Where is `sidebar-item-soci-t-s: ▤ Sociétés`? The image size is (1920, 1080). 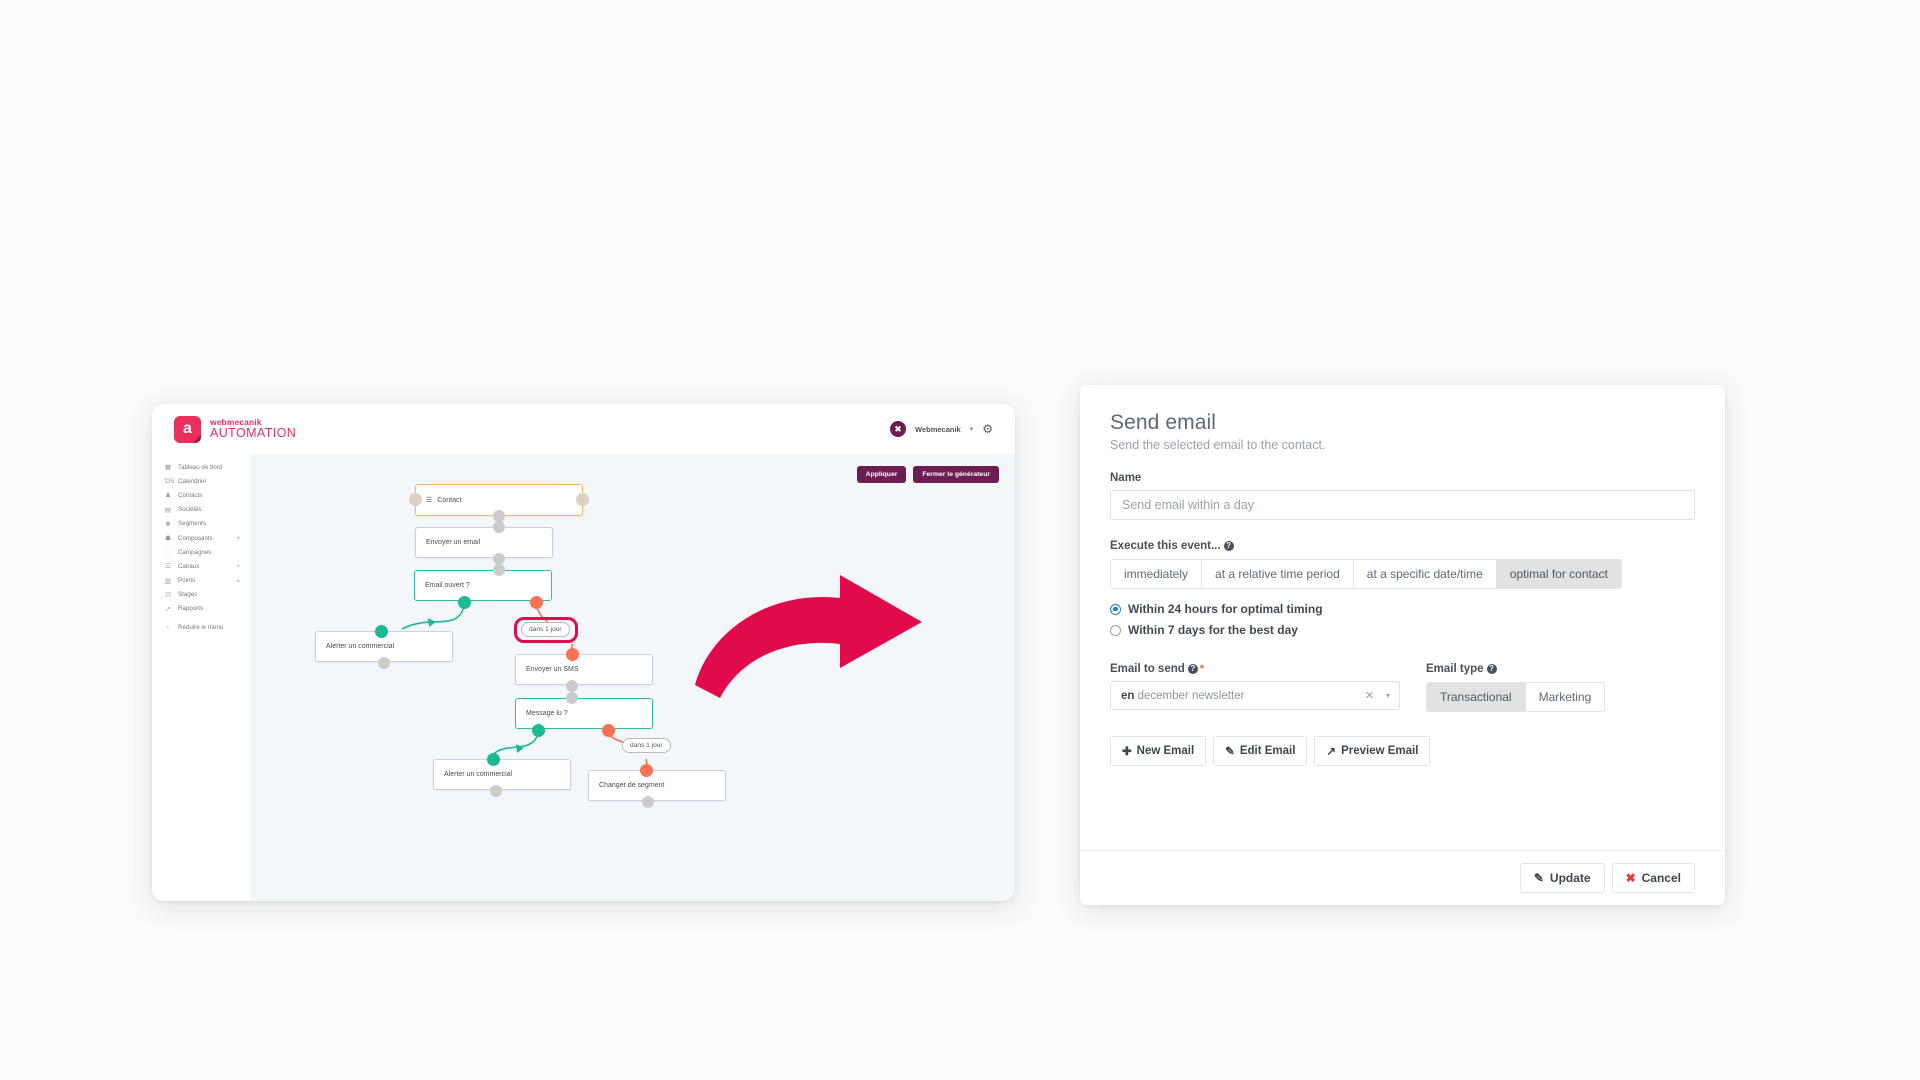
sidebar-item-soci-t-s: ▤ Sociétés is located at coordinates (201, 510).